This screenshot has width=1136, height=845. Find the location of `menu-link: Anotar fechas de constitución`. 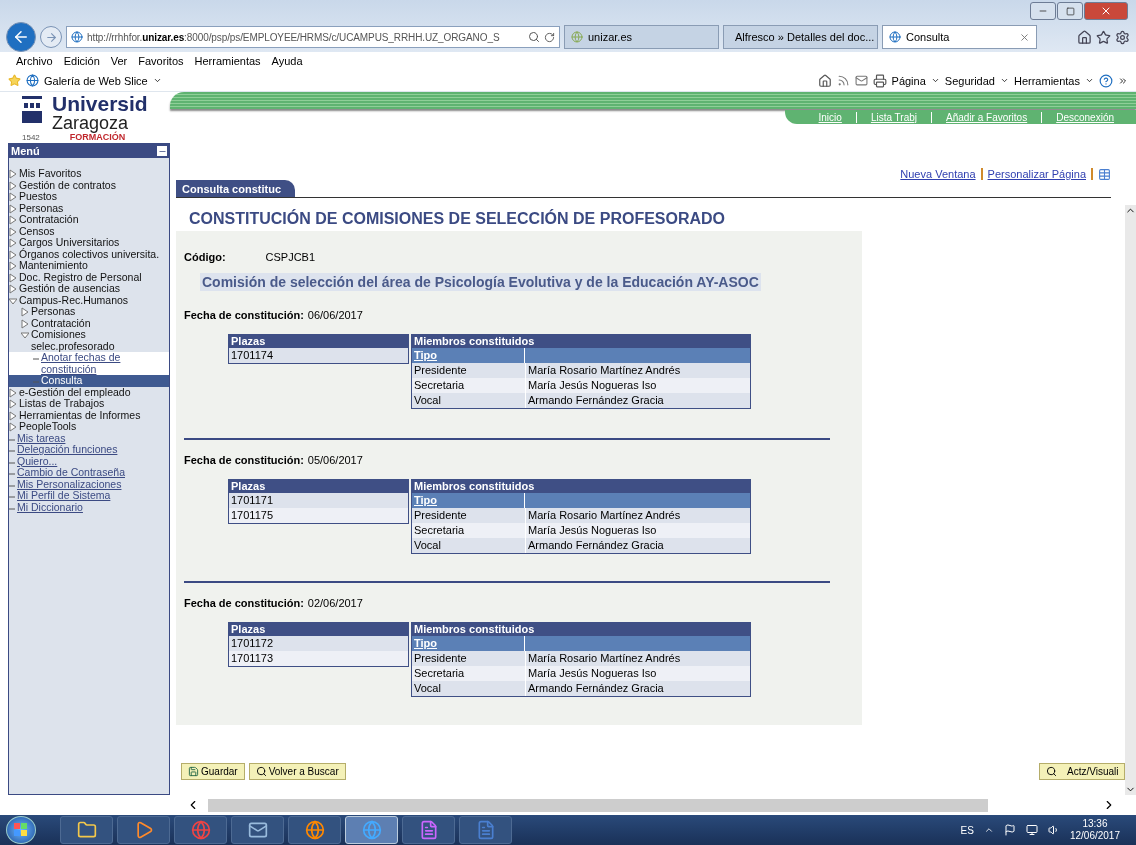

menu-link: Anotar fechas de constitución is located at coordinates (89, 363).